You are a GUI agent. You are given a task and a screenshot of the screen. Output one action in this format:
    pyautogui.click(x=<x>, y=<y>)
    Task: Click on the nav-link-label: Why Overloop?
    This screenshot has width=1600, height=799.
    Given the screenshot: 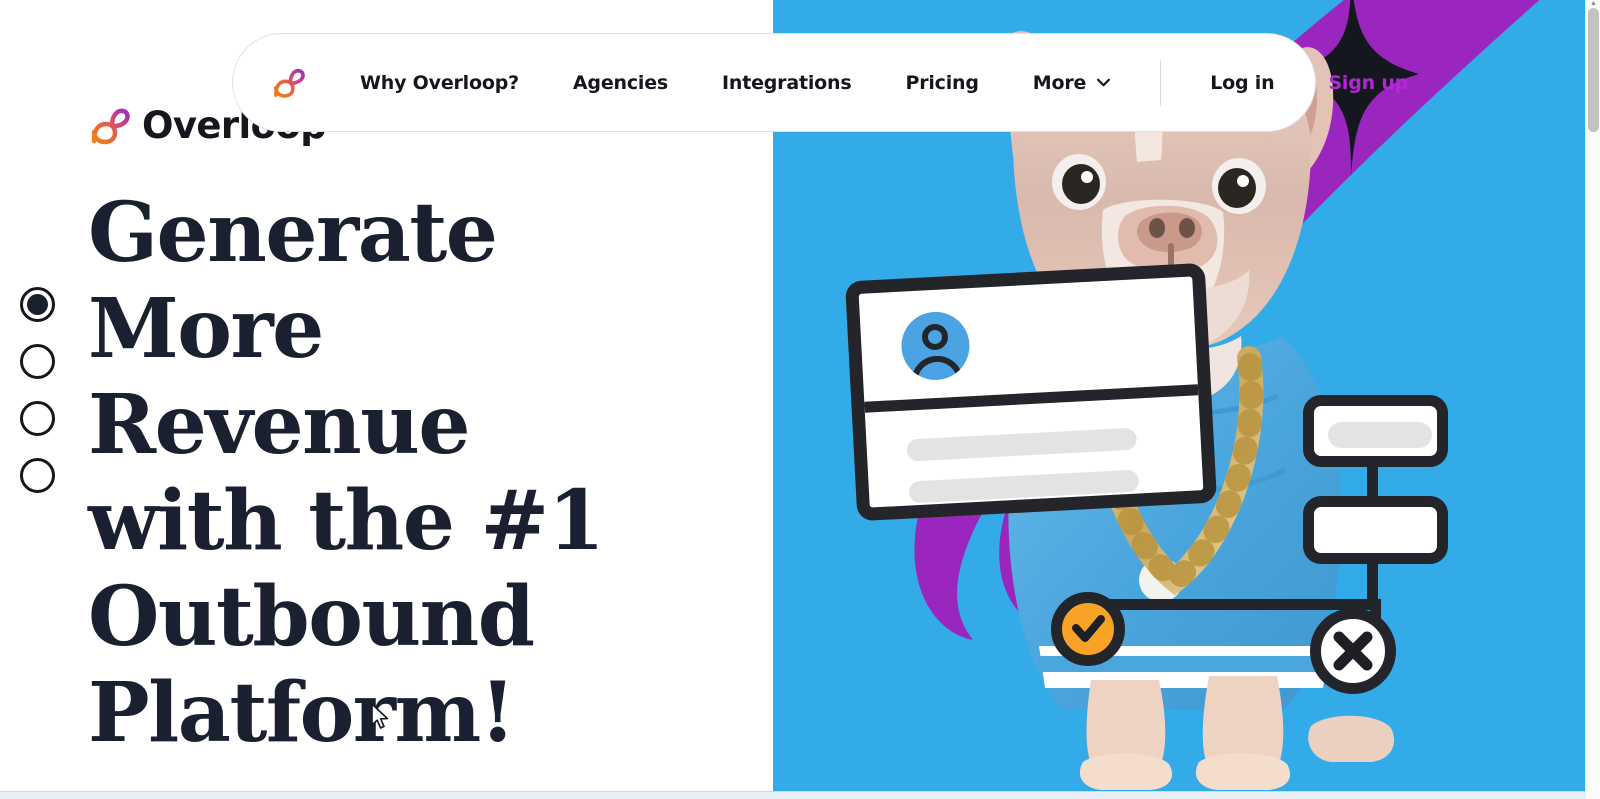 What is the action you would take?
    pyautogui.click(x=439, y=82)
    